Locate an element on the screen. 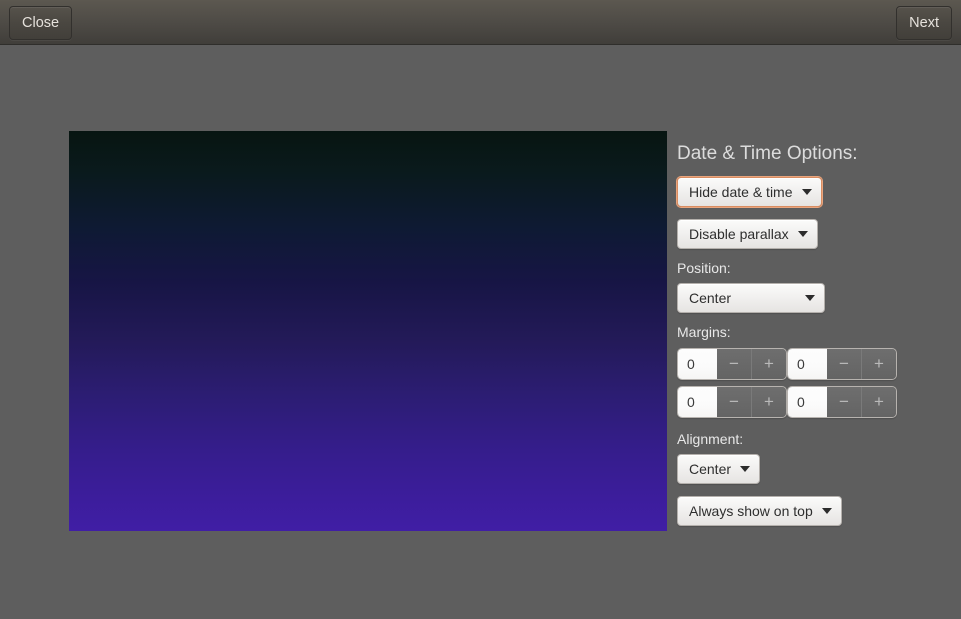 Image resolution: width=961 pixels, height=619 pixels. margin-right-spinner: 0 − + is located at coordinates (842, 363).